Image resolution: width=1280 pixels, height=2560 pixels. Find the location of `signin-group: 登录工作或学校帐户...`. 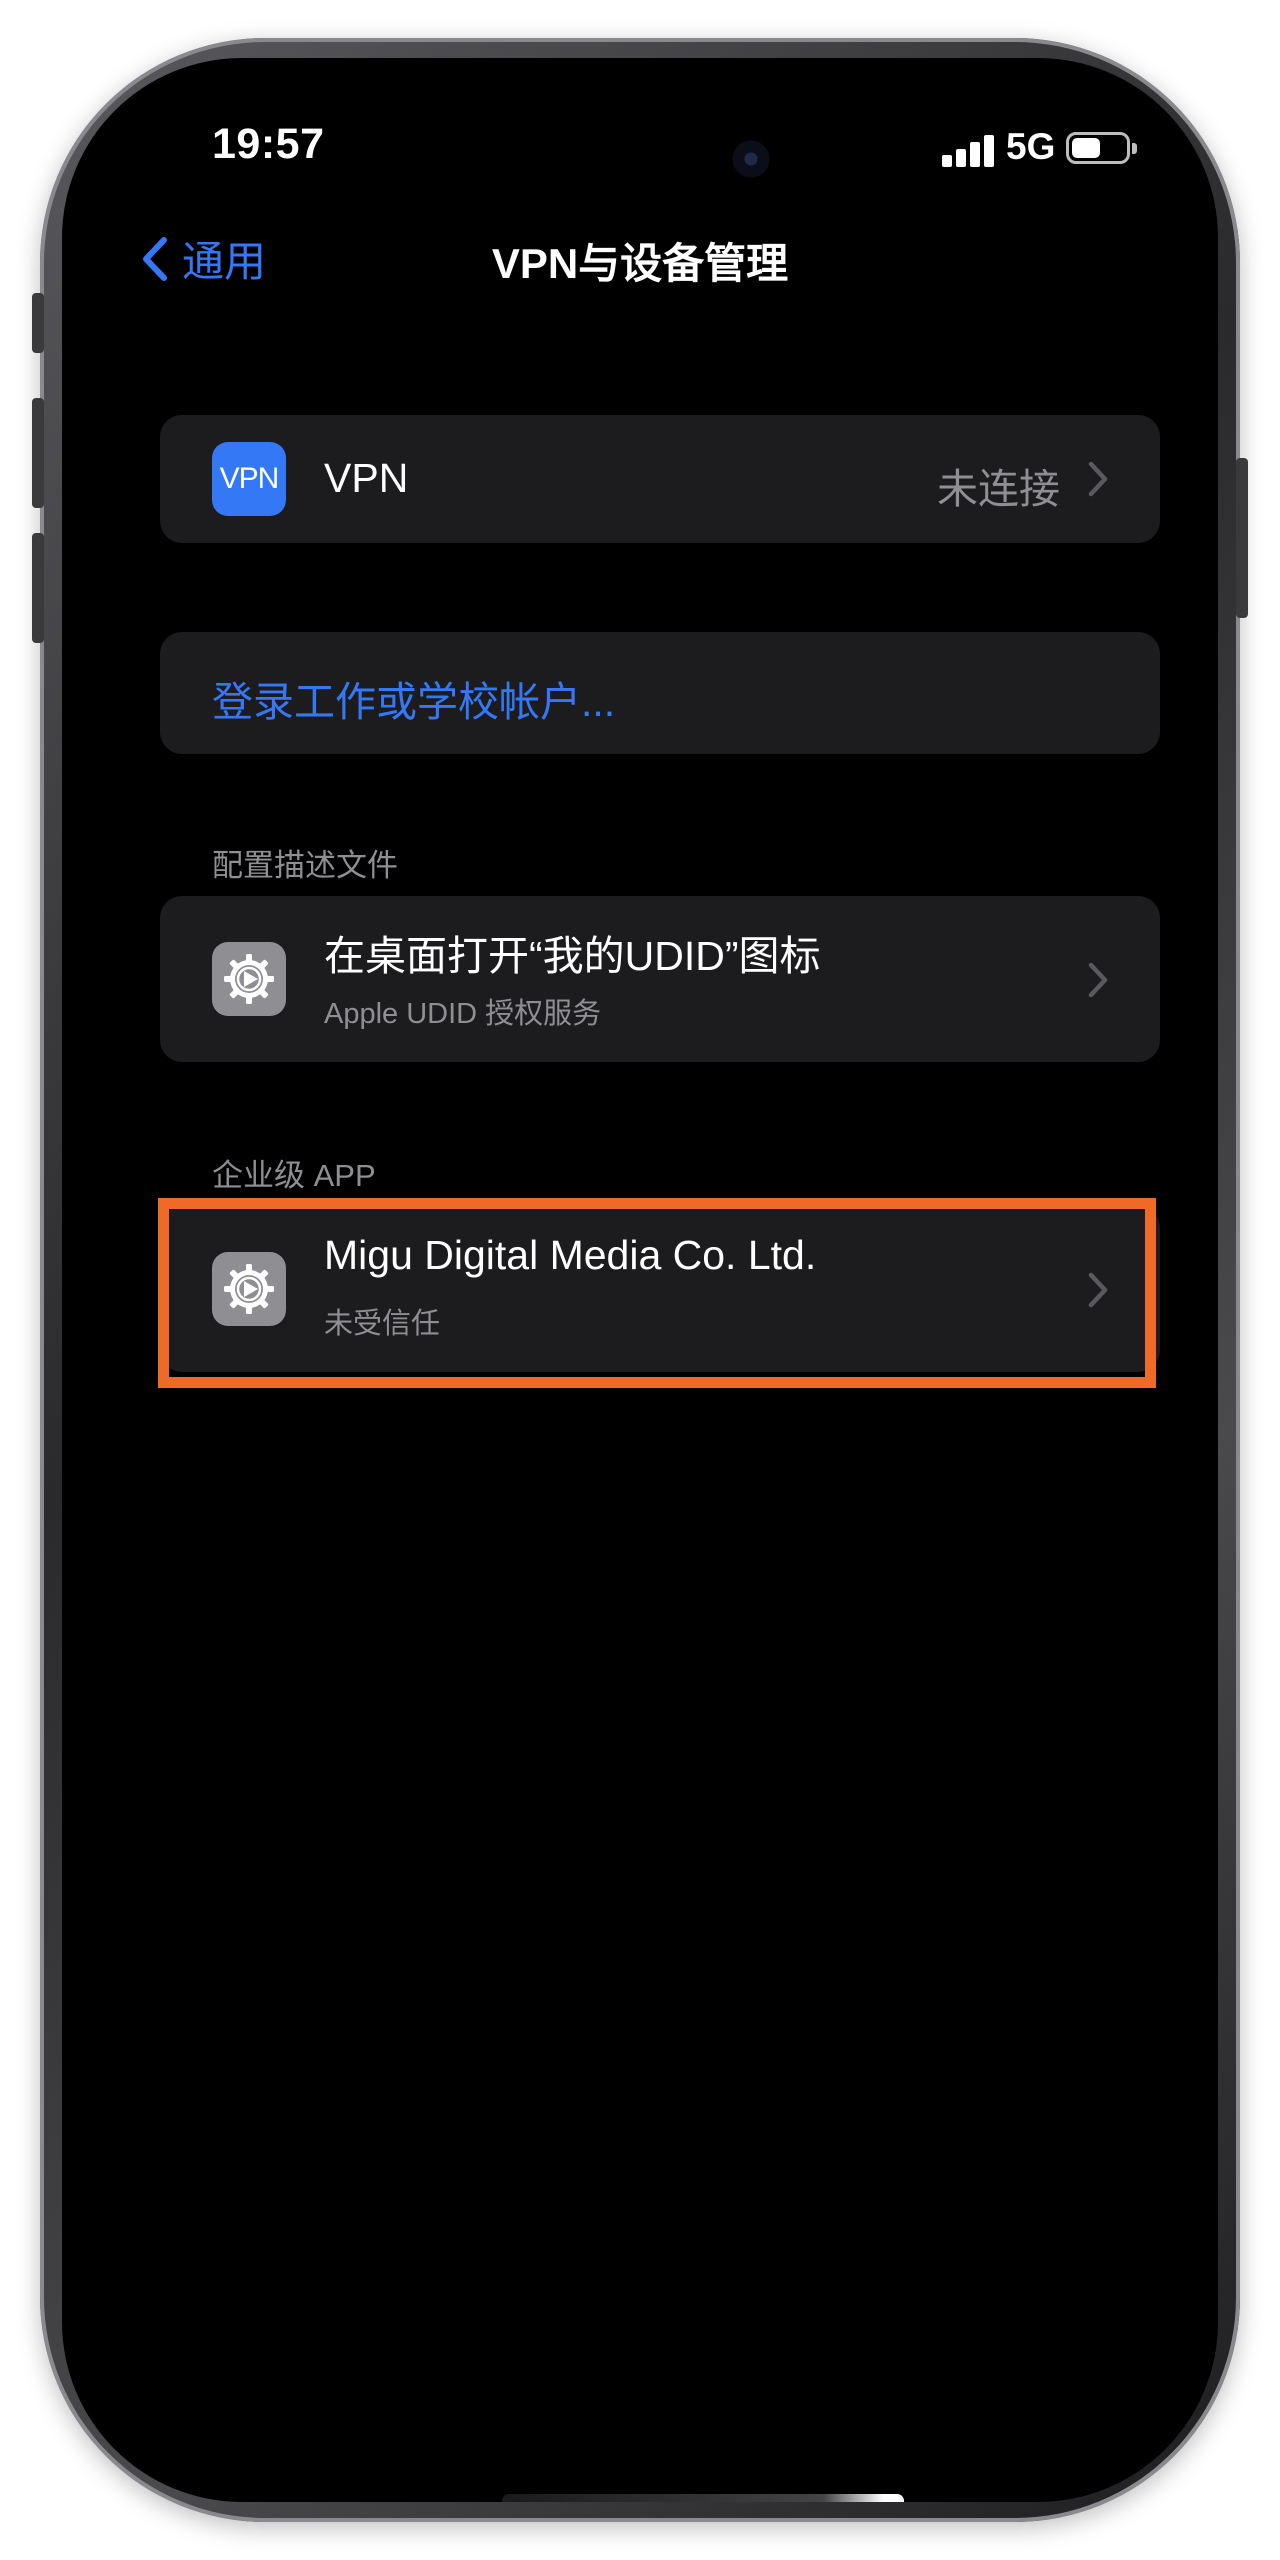

signin-group: 登录工作或学校帐户... is located at coordinates (660, 693).